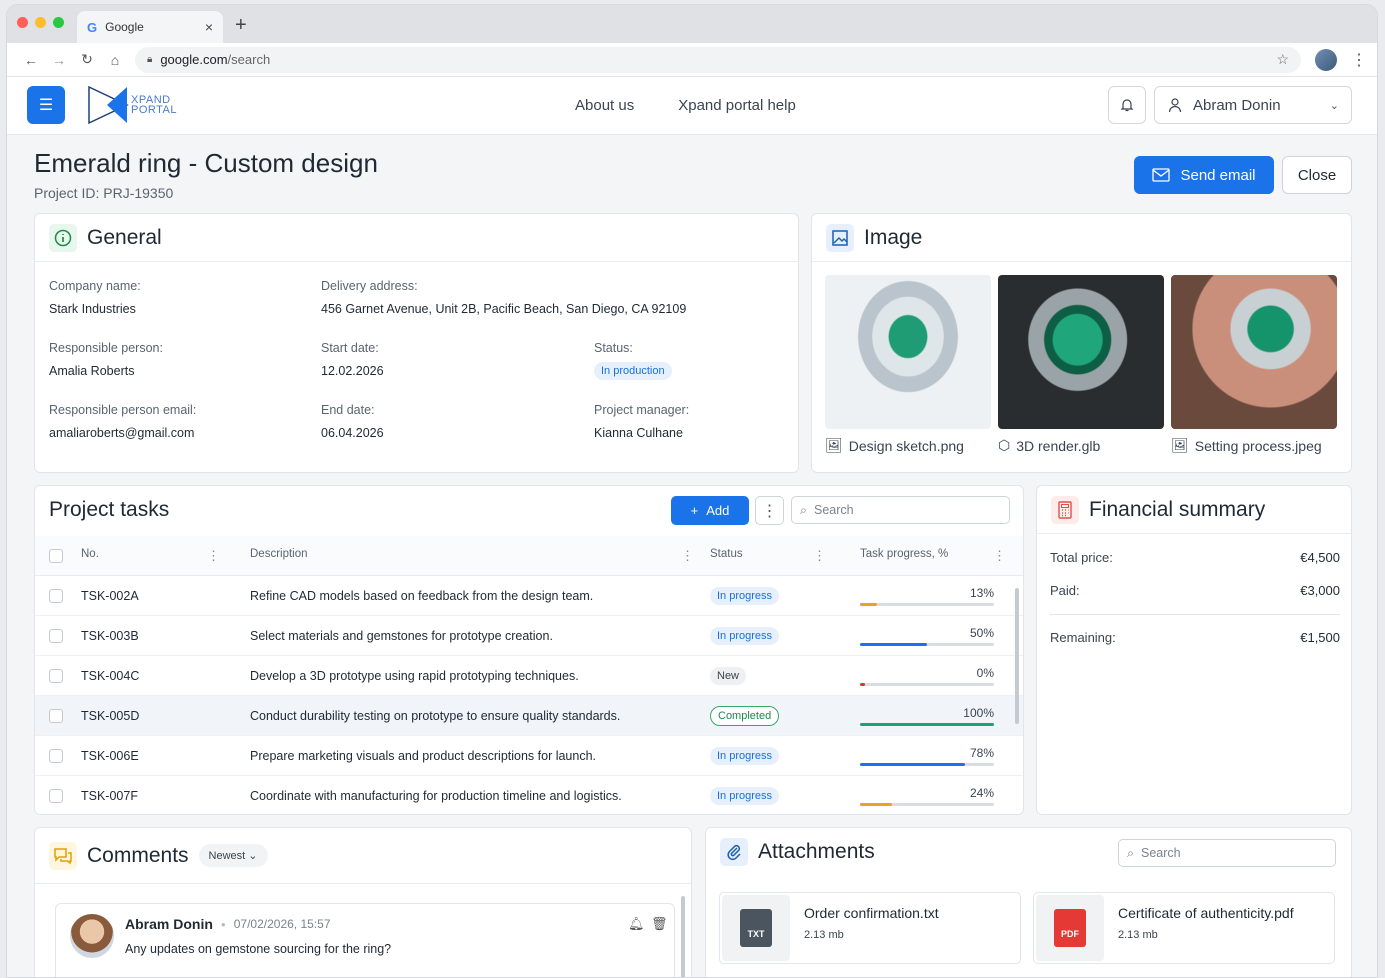 The height and width of the screenshot is (978, 1385). What do you see at coordinates (1282, 59) in the screenshot?
I see `bookmark-star-icon: ☆` at bounding box center [1282, 59].